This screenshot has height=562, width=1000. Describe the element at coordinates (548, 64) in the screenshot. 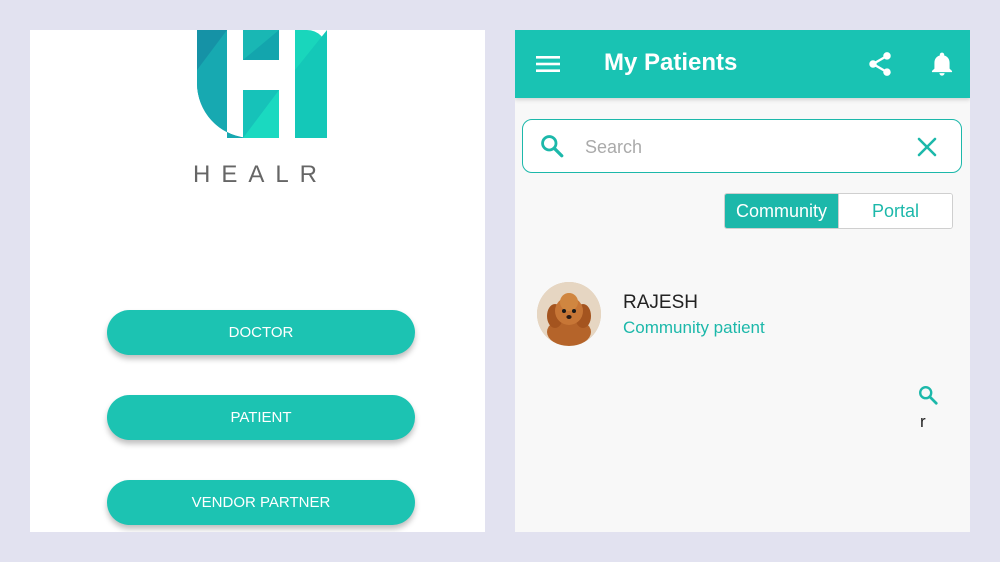

I see `menu-icon` at that location.